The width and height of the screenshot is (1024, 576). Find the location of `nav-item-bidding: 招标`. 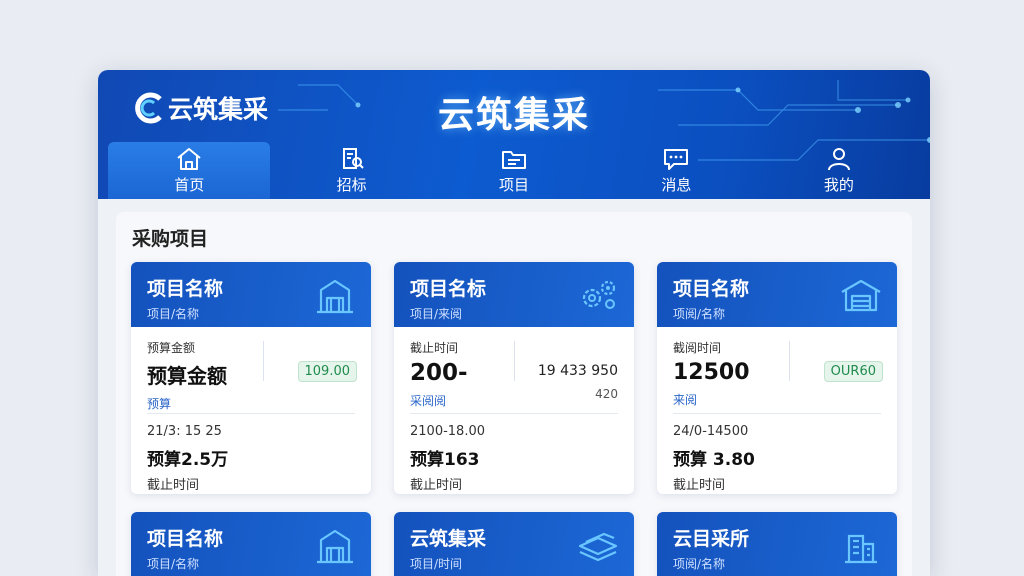

nav-item-bidding: 招标 is located at coordinates (351, 170).